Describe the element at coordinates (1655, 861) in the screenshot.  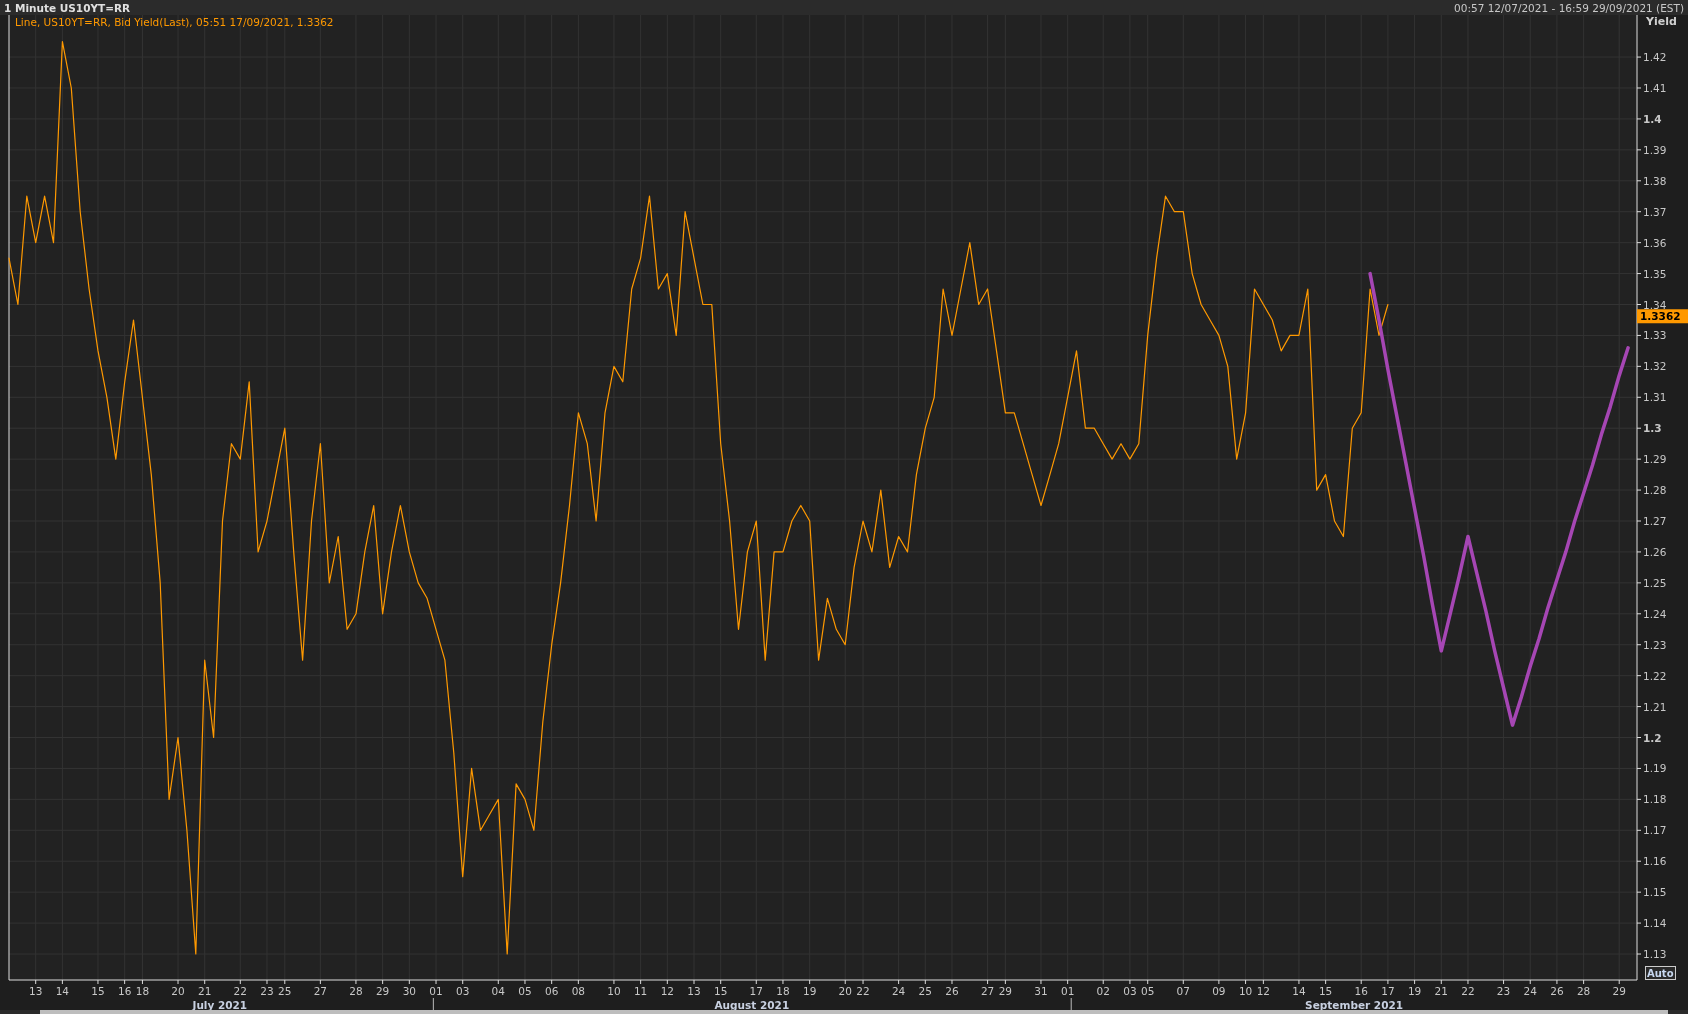
I see `y-tick-label: 1.16` at that location.